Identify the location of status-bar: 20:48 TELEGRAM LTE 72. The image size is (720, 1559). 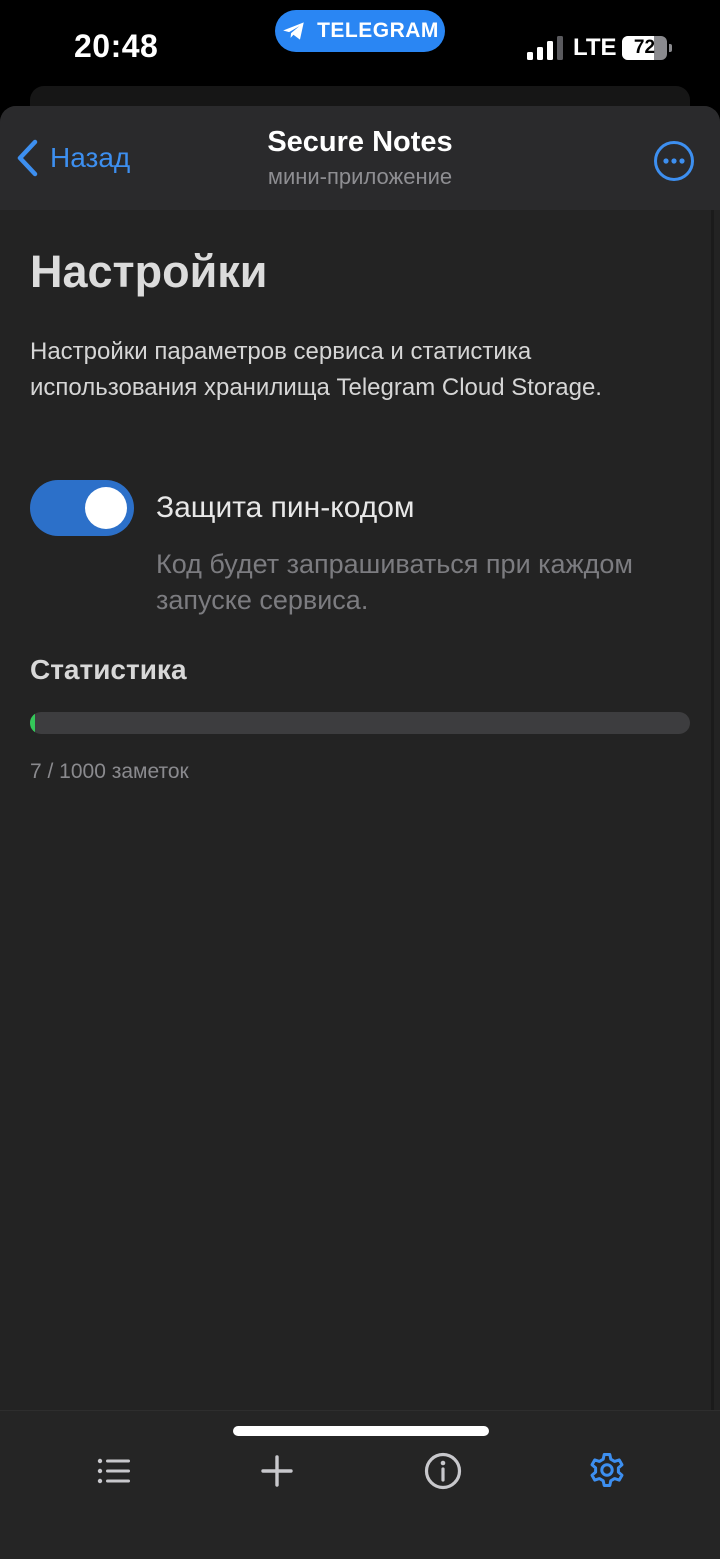
(360, 48).